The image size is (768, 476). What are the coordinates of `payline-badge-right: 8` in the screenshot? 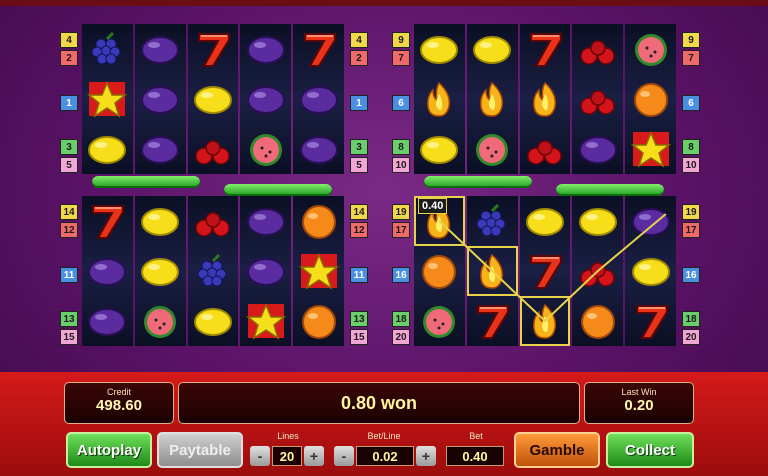 It's located at (691, 147).